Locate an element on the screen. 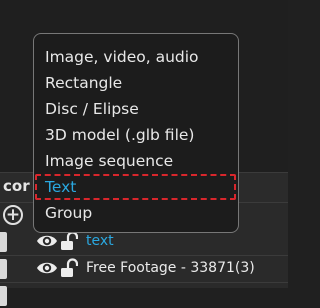 The width and height of the screenshot is (320, 308). menu-item-group: Group is located at coordinates (136, 213).